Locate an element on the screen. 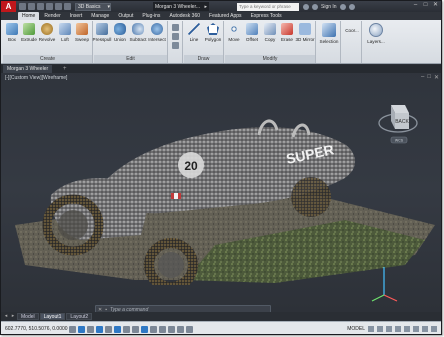 This screenshot has height=337, width=444. loft-icon is located at coordinates (65, 29).